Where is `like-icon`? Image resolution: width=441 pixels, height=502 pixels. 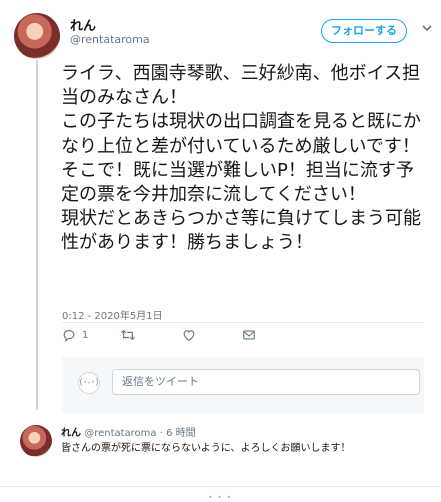
like-icon is located at coordinates (189, 335).